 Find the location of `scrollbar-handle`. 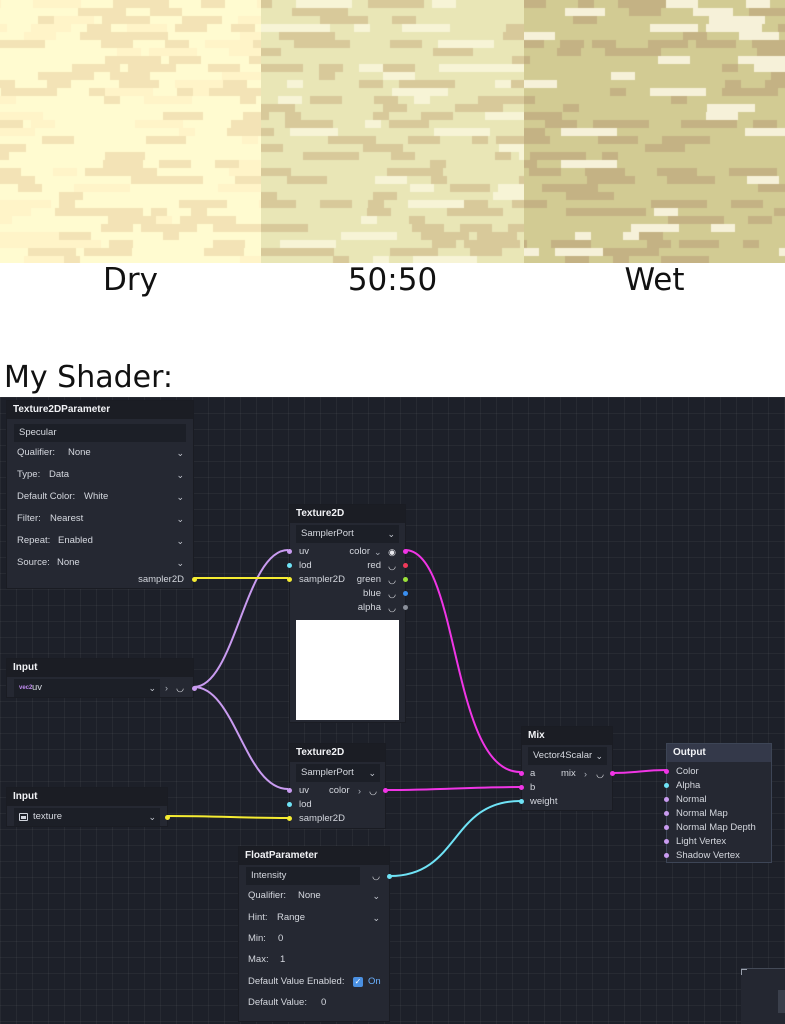

scrollbar-handle is located at coordinates (781, 1001).